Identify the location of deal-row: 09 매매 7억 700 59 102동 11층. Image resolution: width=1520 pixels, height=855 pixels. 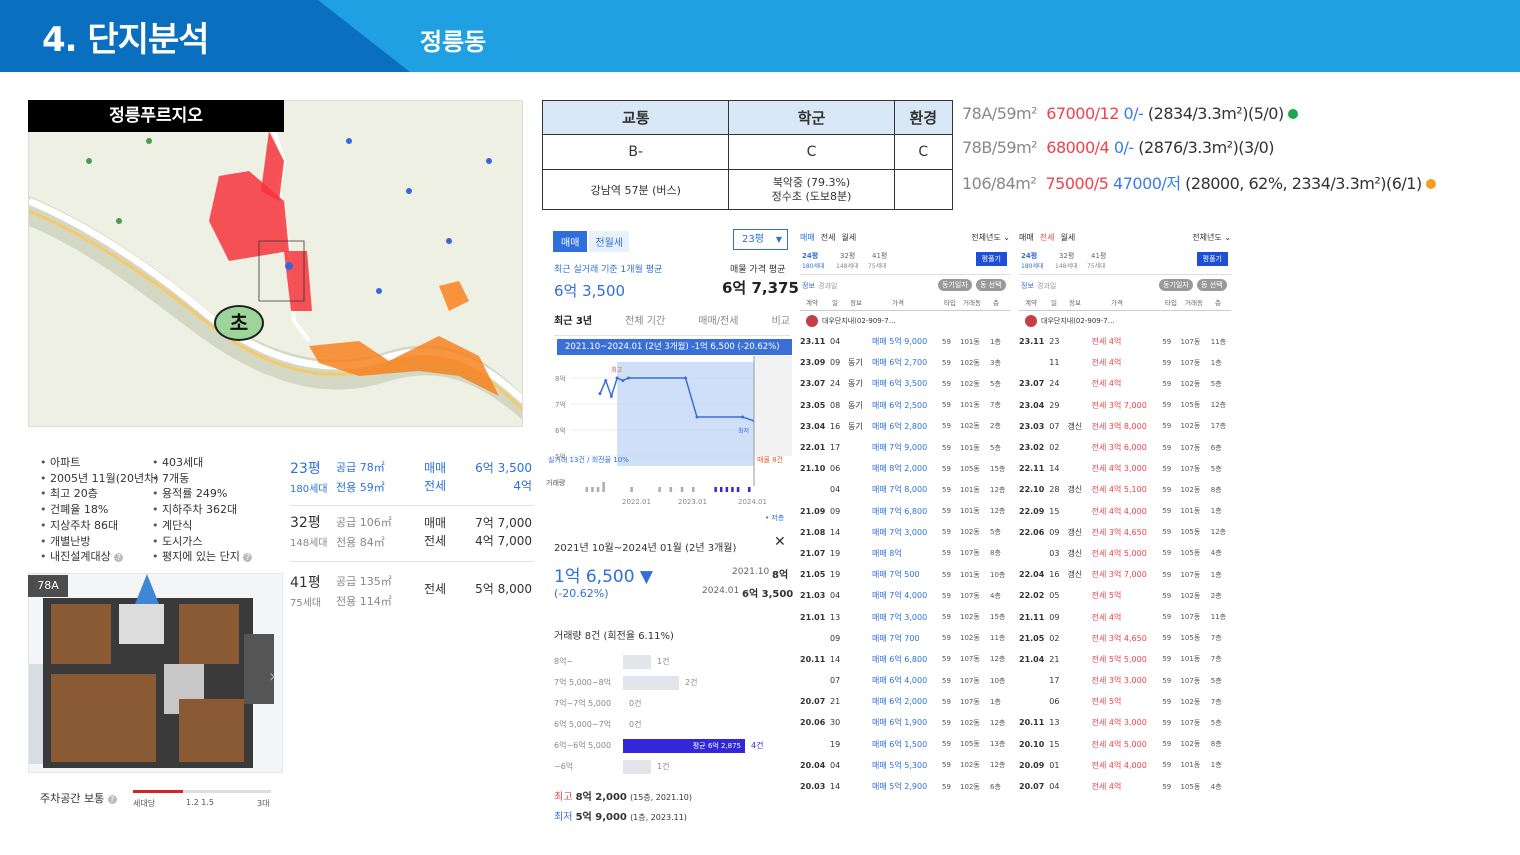
(905, 638).